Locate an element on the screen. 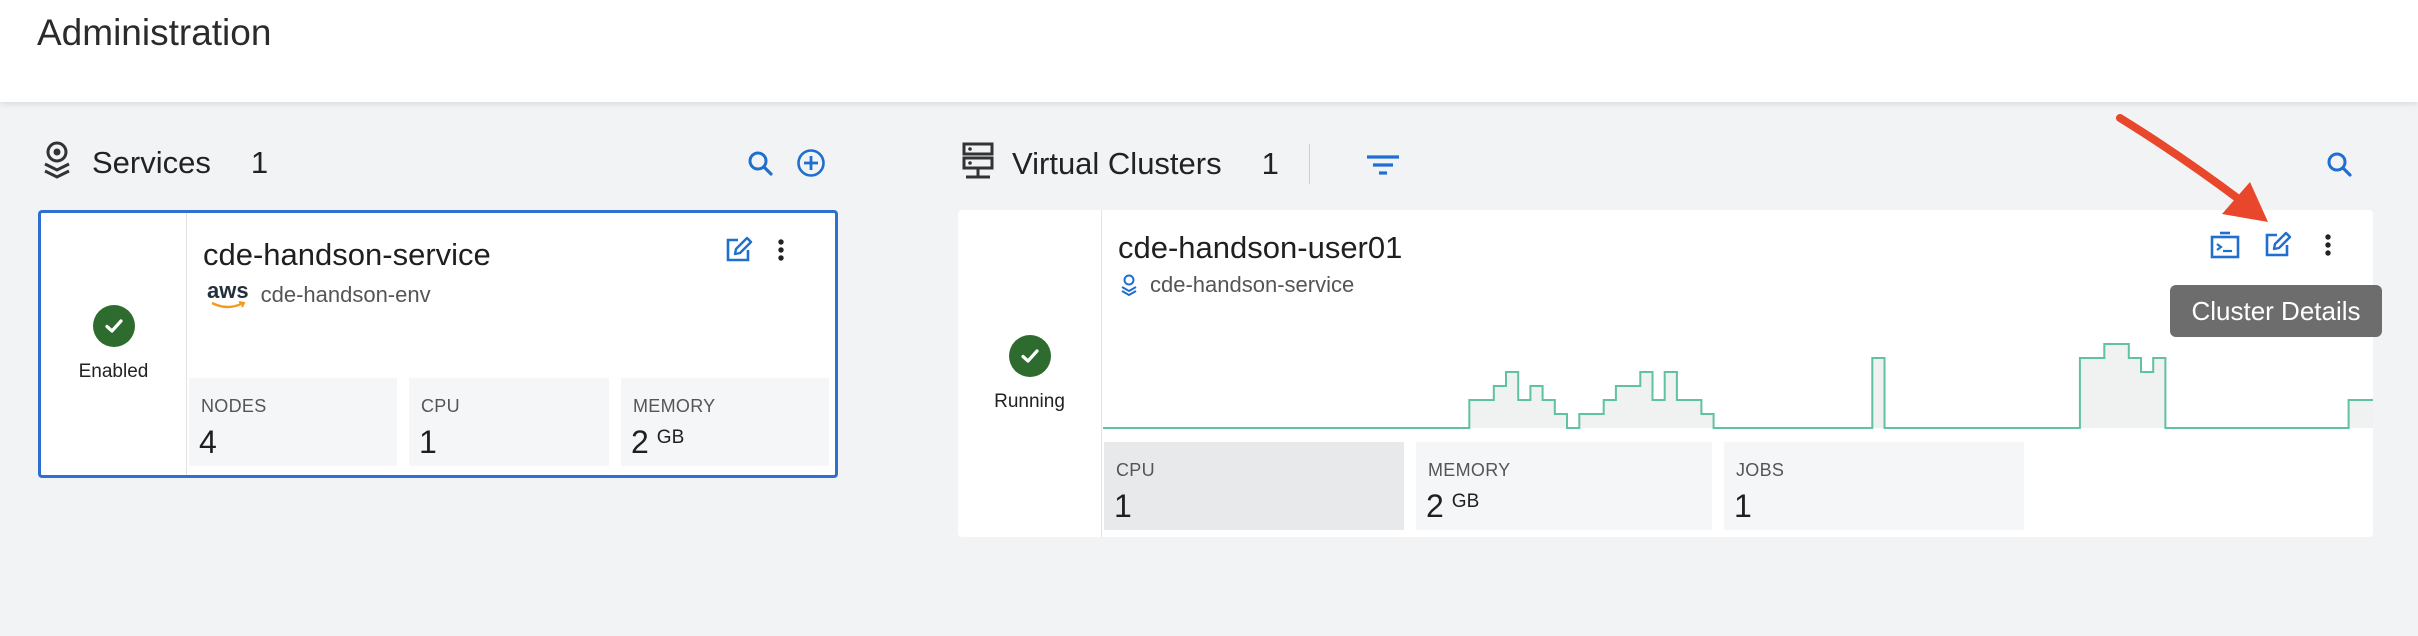 The height and width of the screenshot is (636, 2418). cluster-status: Running is located at coordinates (1030, 373).